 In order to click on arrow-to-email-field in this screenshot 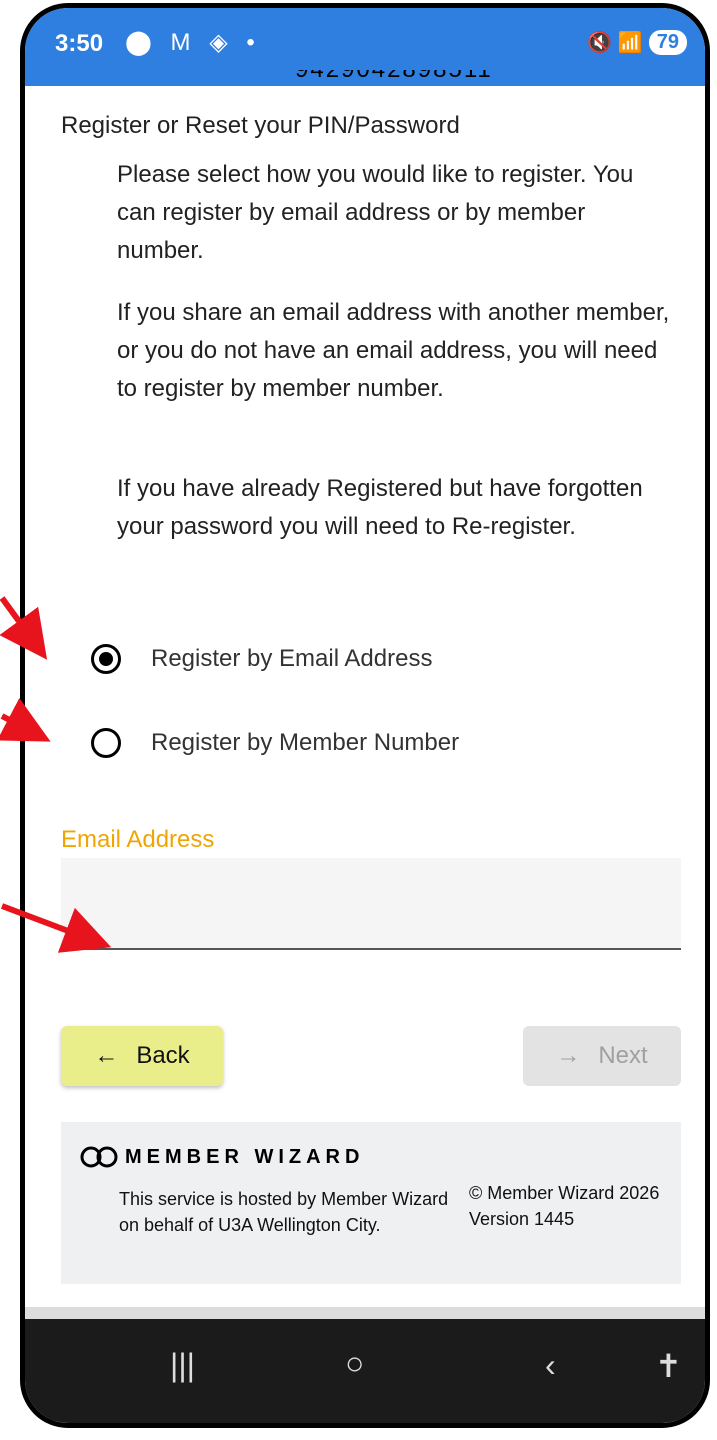, I will do `click(56, 928)`.